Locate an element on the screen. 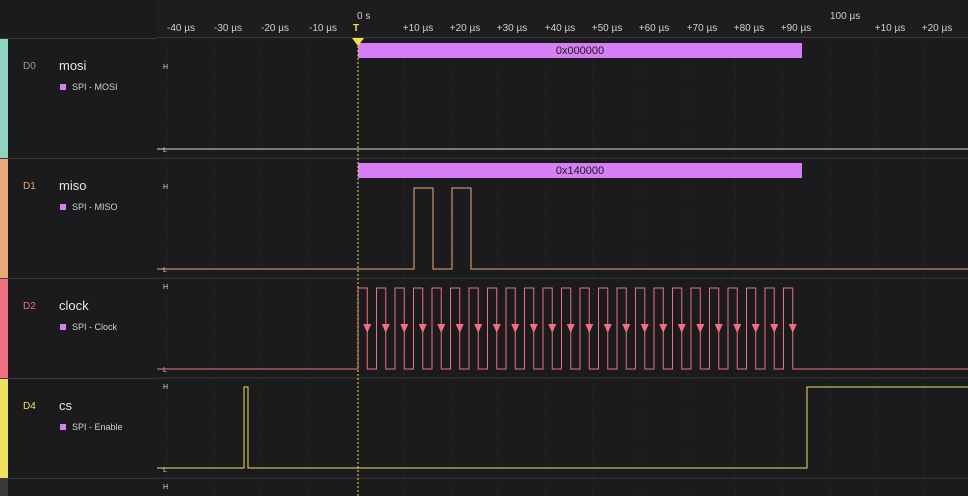 This screenshot has height=496, width=968. decoded-value: 0x000000 is located at coordinates (580, 51).